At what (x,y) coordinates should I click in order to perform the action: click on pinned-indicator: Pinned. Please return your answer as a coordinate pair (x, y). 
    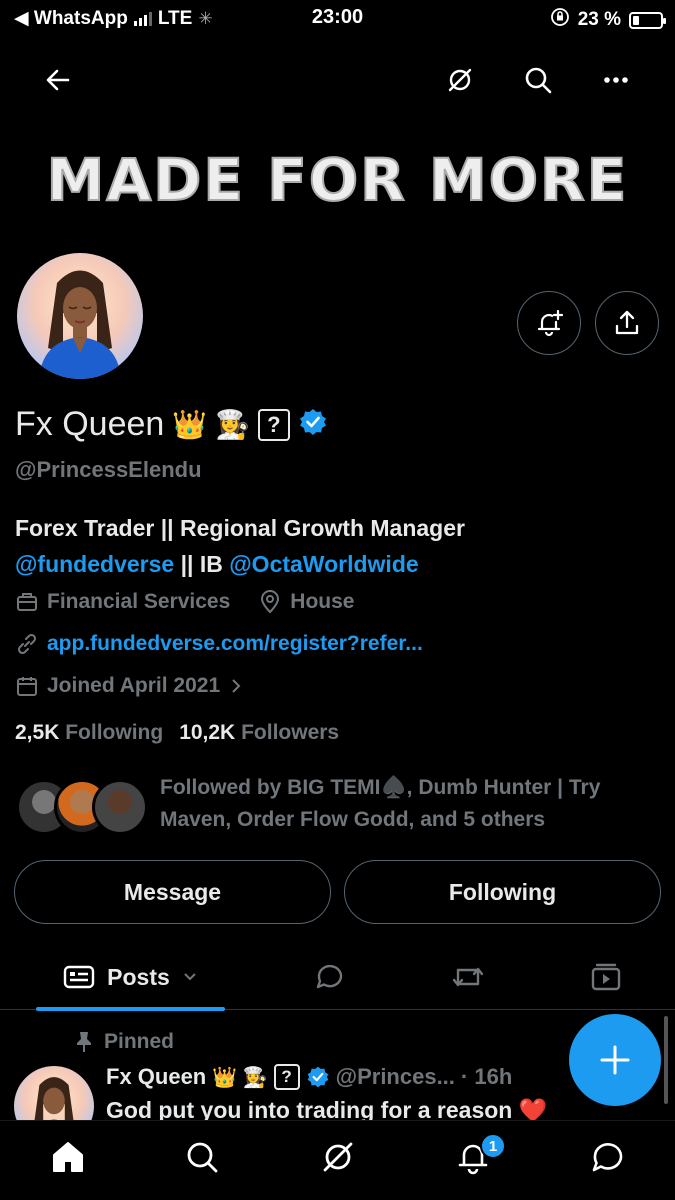
    Looking at the image, I should click on (124, 1042).